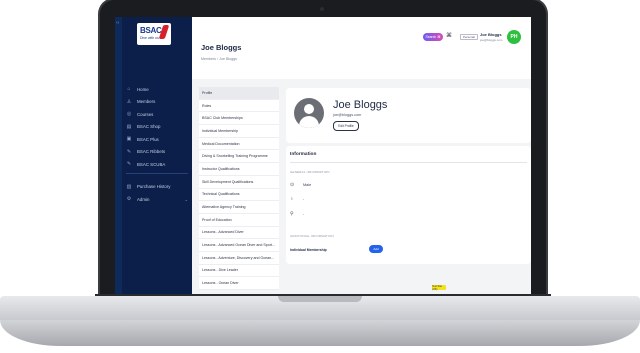 This screenshot has width=640, height=353. I want to click on sidebar-item-label: Home, so click(143, 89).